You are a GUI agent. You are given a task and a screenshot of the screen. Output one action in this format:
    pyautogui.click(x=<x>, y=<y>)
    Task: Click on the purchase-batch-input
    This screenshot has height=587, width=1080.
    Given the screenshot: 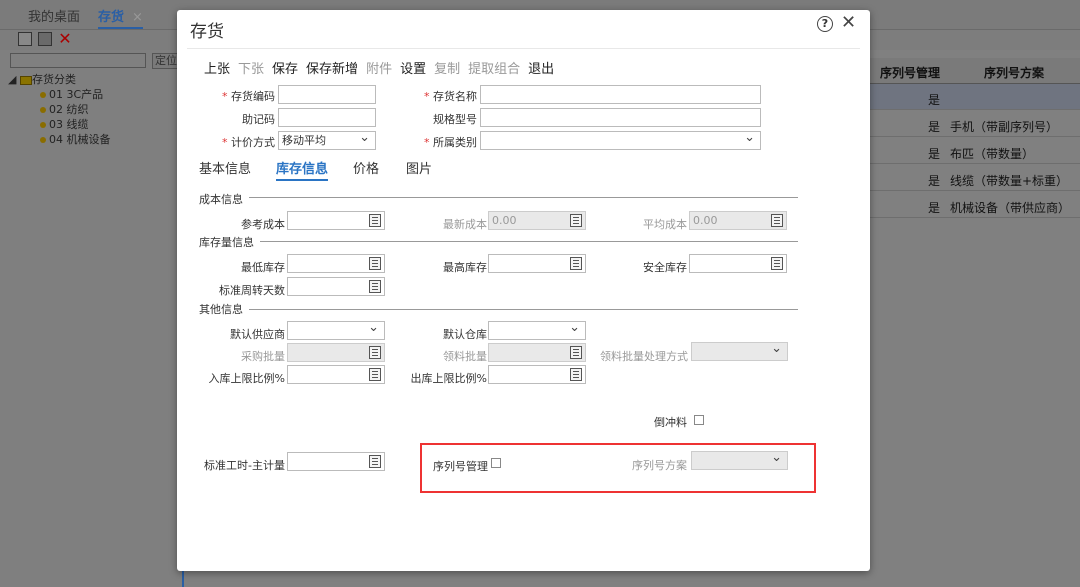 What is the action you would take?
    pyautogui.click(x=336, y=352)
    